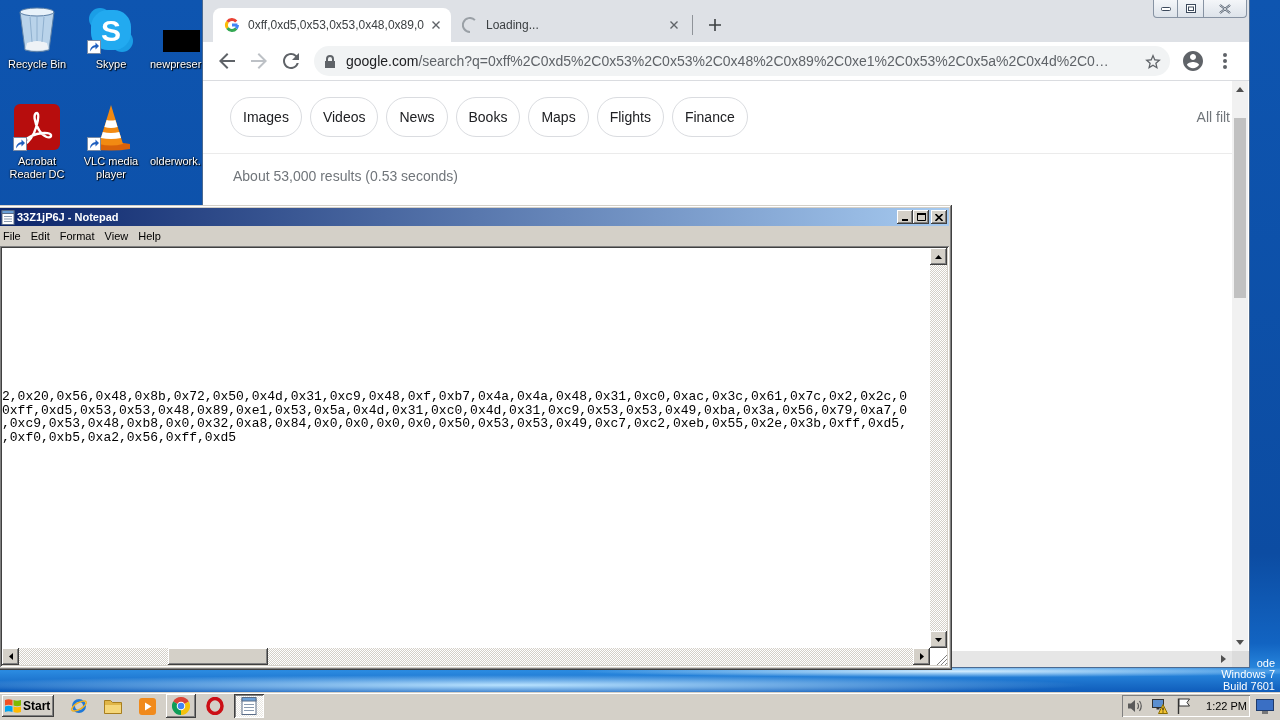 This screenshot has height=720, width=1280. I want to click on desktop-icon-label: olderwork., so click(175, 161).